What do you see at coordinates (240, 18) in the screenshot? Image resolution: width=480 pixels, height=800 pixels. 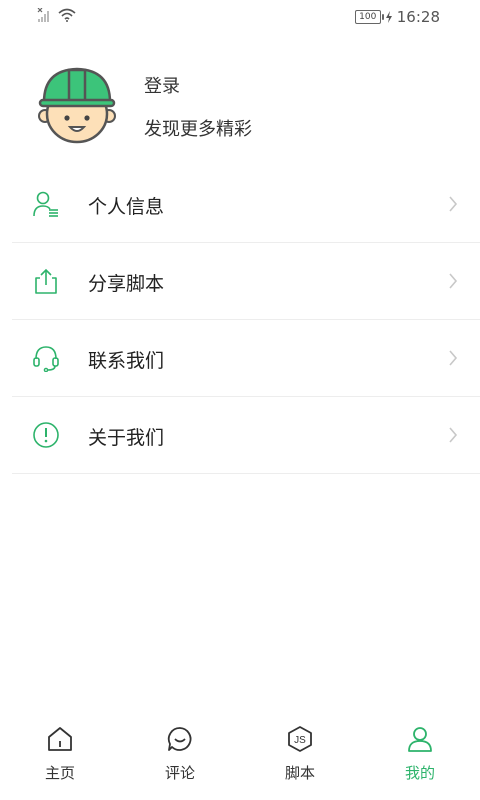 I see `status-bar: 100 16:28` at bounding box center [240, 18].